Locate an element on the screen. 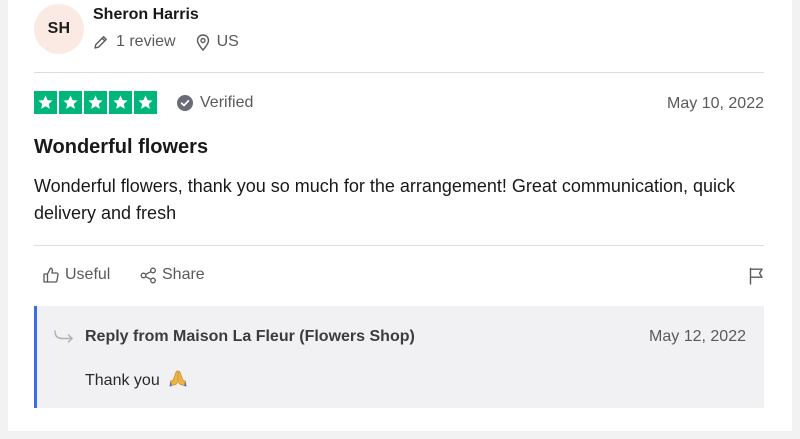 This screenshot has width=800, height=439. useful-button: Useful is located at coordinates (76, 275).